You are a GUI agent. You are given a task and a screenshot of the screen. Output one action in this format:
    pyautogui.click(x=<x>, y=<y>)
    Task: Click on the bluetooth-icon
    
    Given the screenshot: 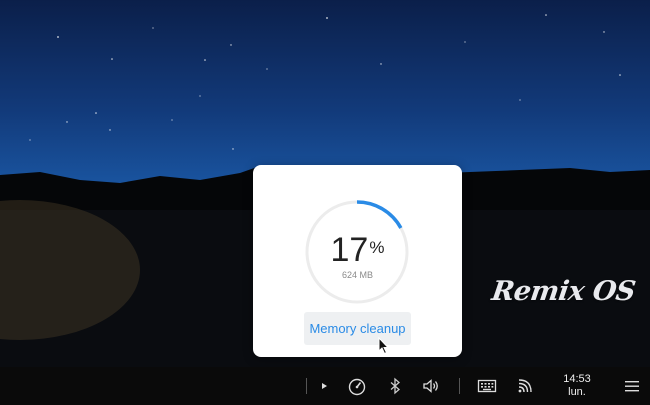 What is the action you would take?
    pyautogui.click(x=395, y=386)
    